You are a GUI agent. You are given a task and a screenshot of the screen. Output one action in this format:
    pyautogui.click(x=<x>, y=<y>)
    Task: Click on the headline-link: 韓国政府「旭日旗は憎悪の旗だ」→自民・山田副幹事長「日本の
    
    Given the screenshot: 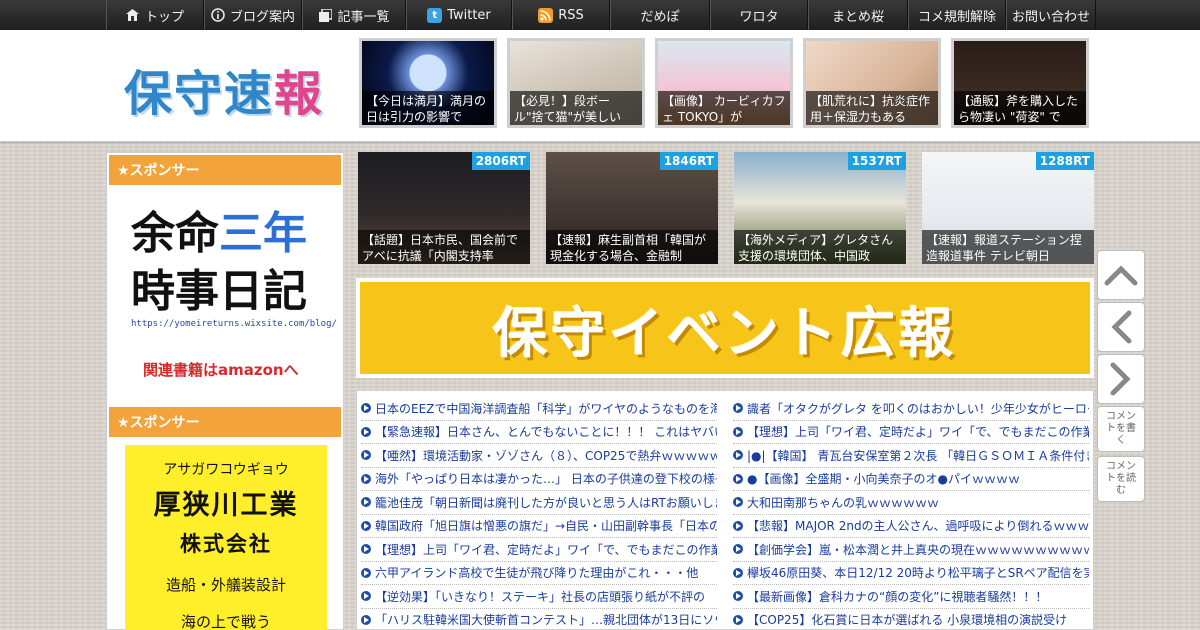 What is the action you would take?
    pyautogui.click(x=539, y=526)
    